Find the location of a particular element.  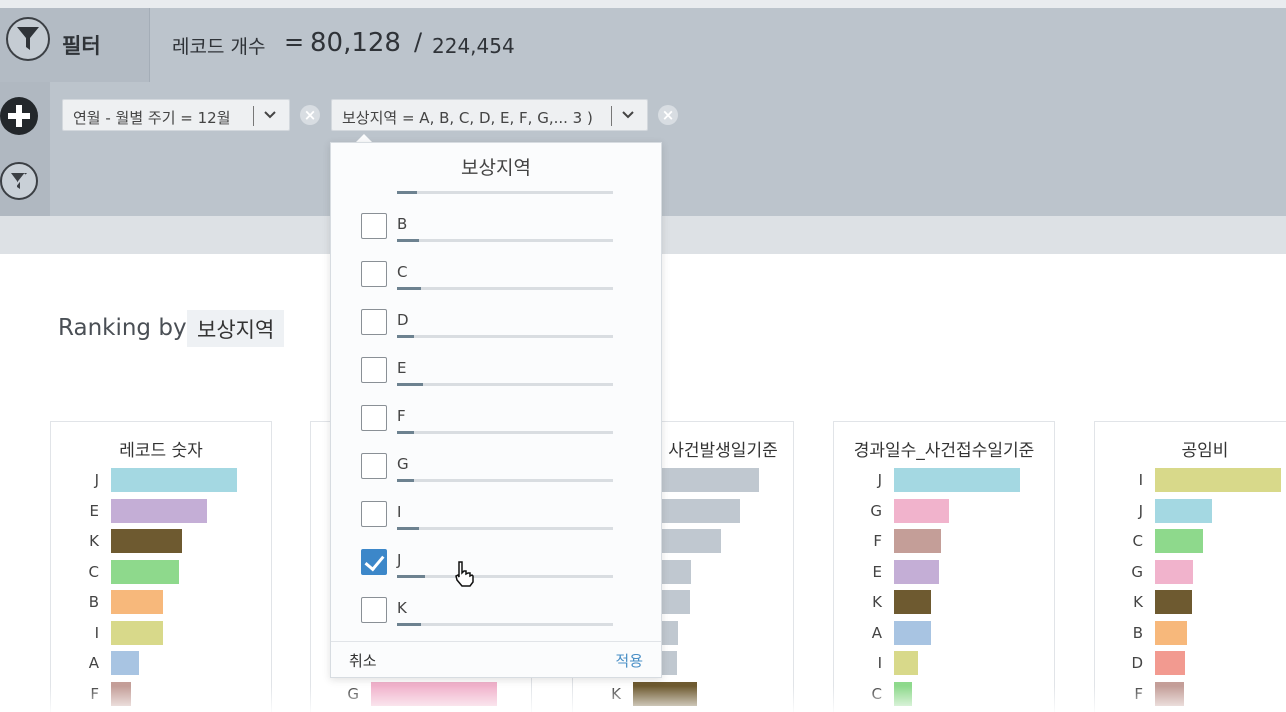

sub-filter-icon is located at coordinates (19, 181).